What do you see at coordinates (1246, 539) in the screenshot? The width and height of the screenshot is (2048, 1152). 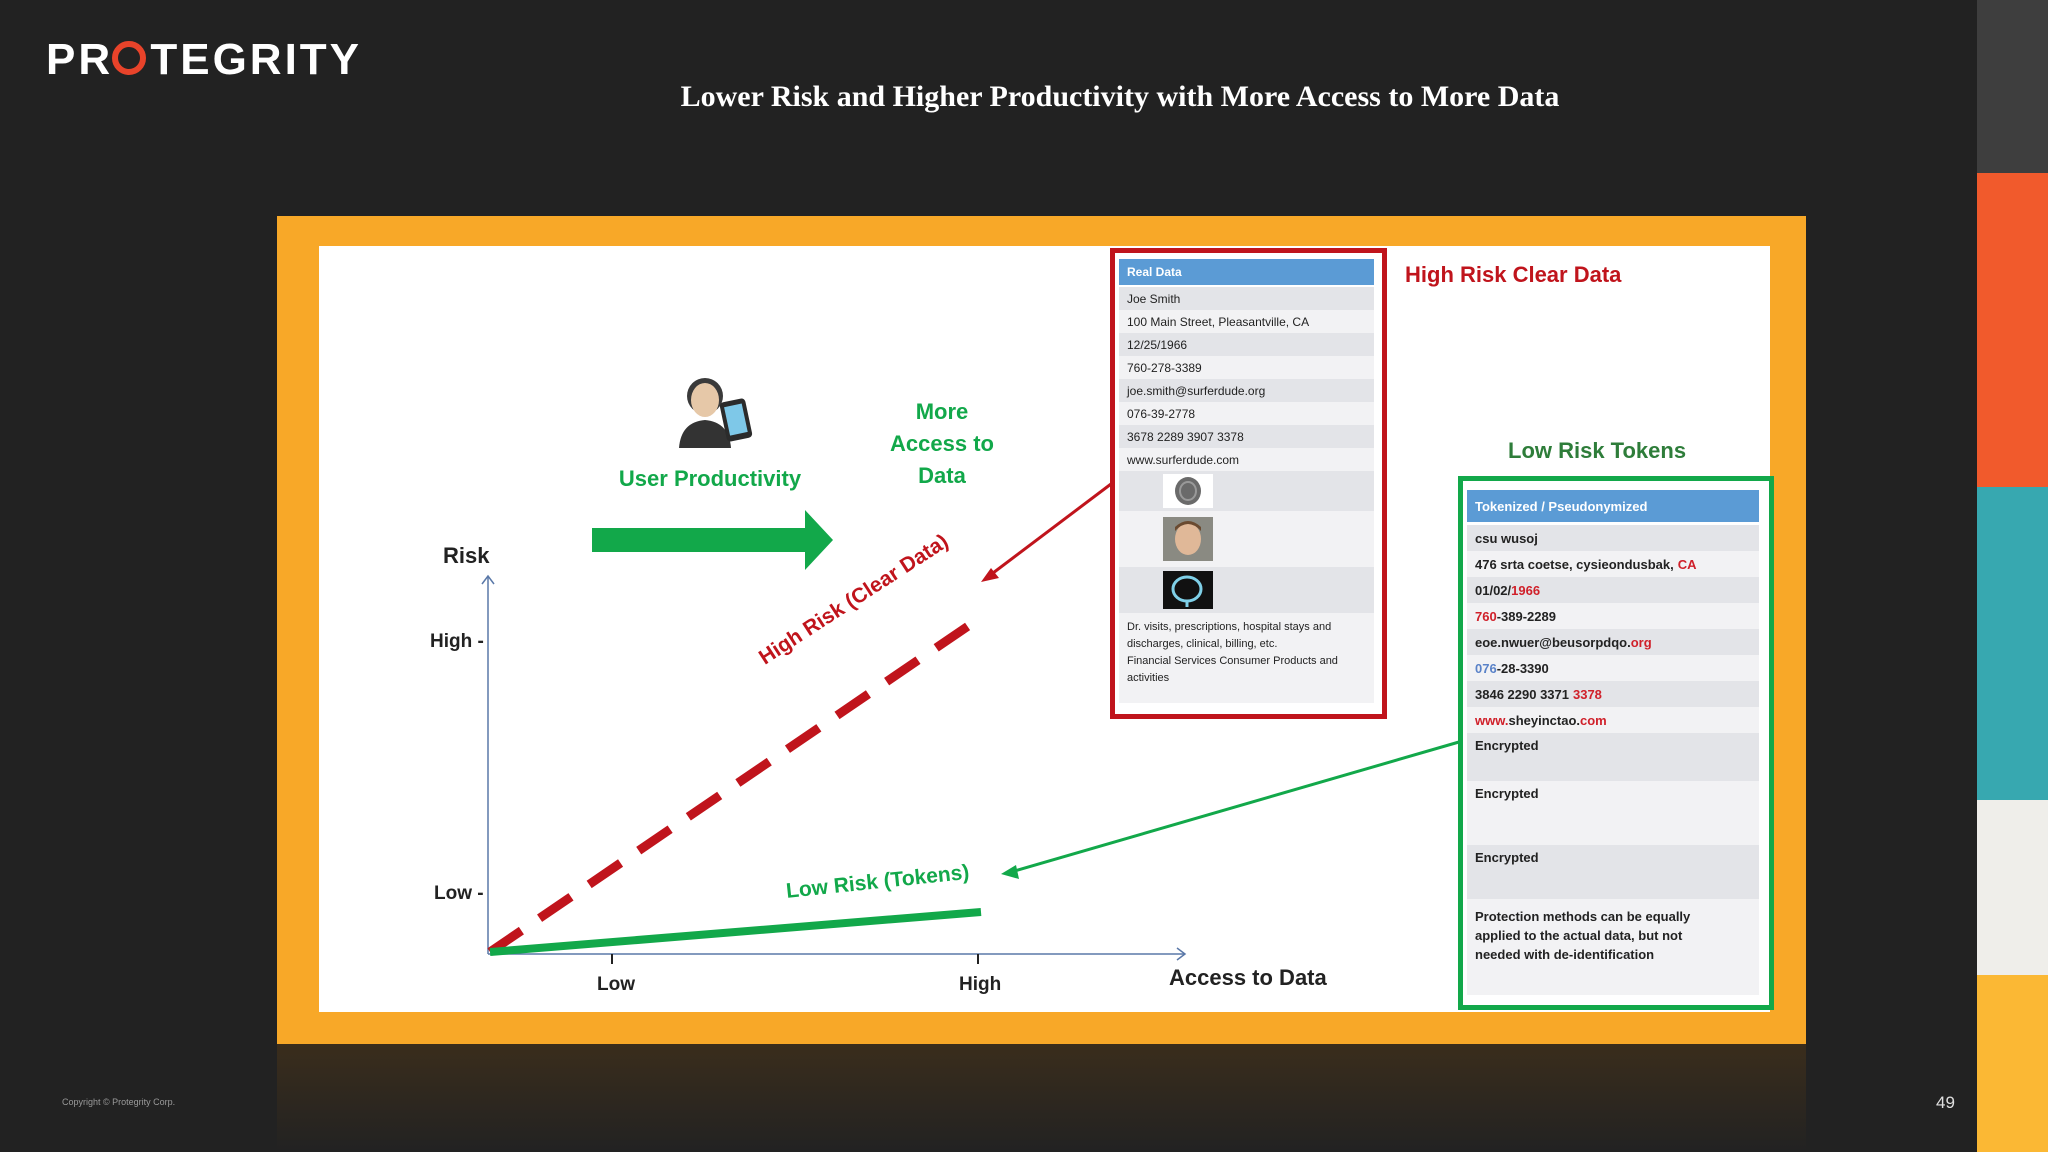 I see `face-photo-row` at bounding box center [1246, 539].